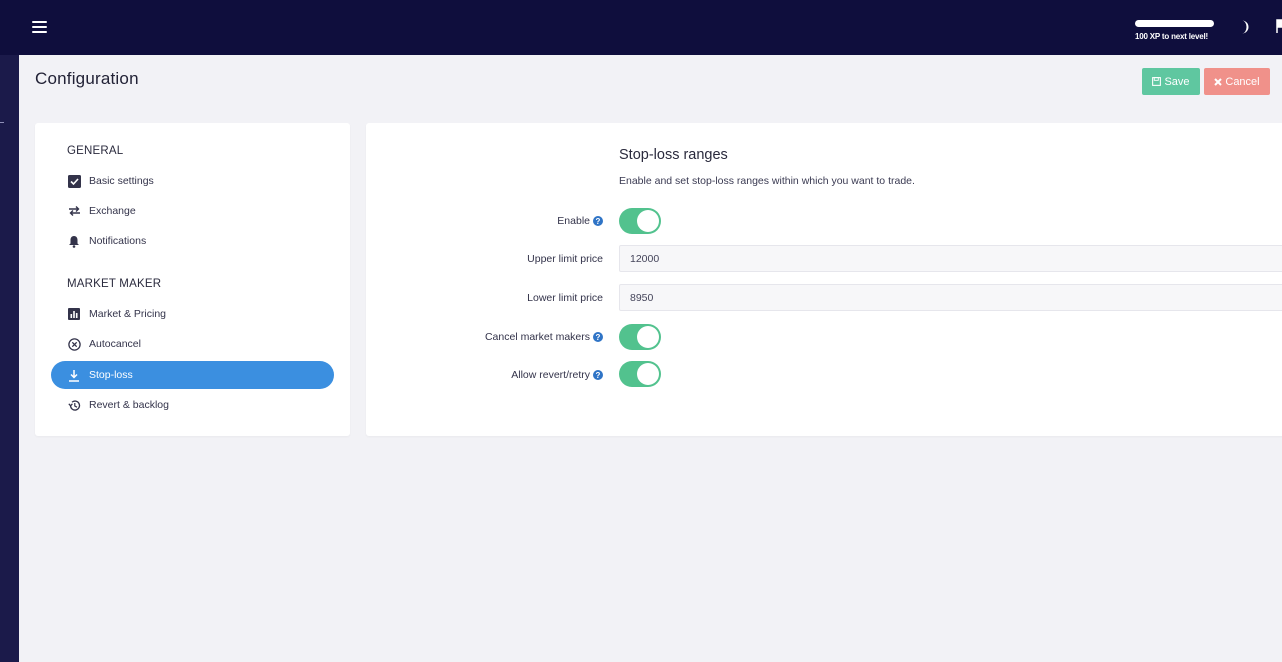 The height and width of the screenshot is (662, 1282). Describe the element at coordinates (192, 375) in the screenshot. I see `nav-item-stop-loss: Stop-loss` at that location.